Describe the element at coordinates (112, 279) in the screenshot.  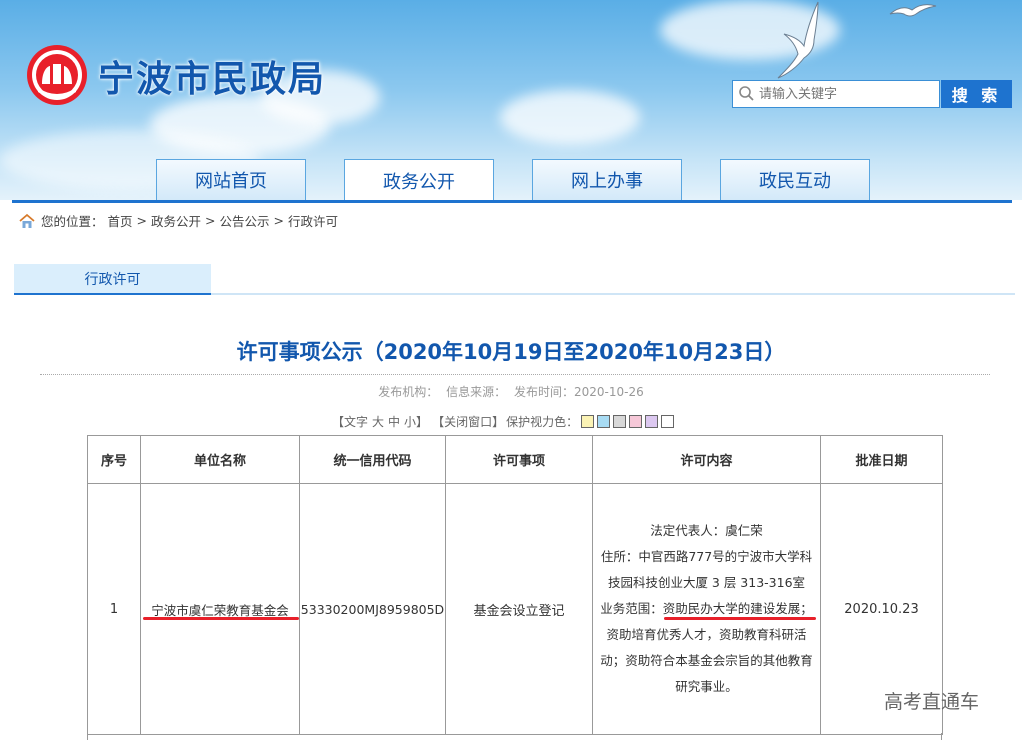
I see `section-tab-administrative-permit: 行政许可` at that location.